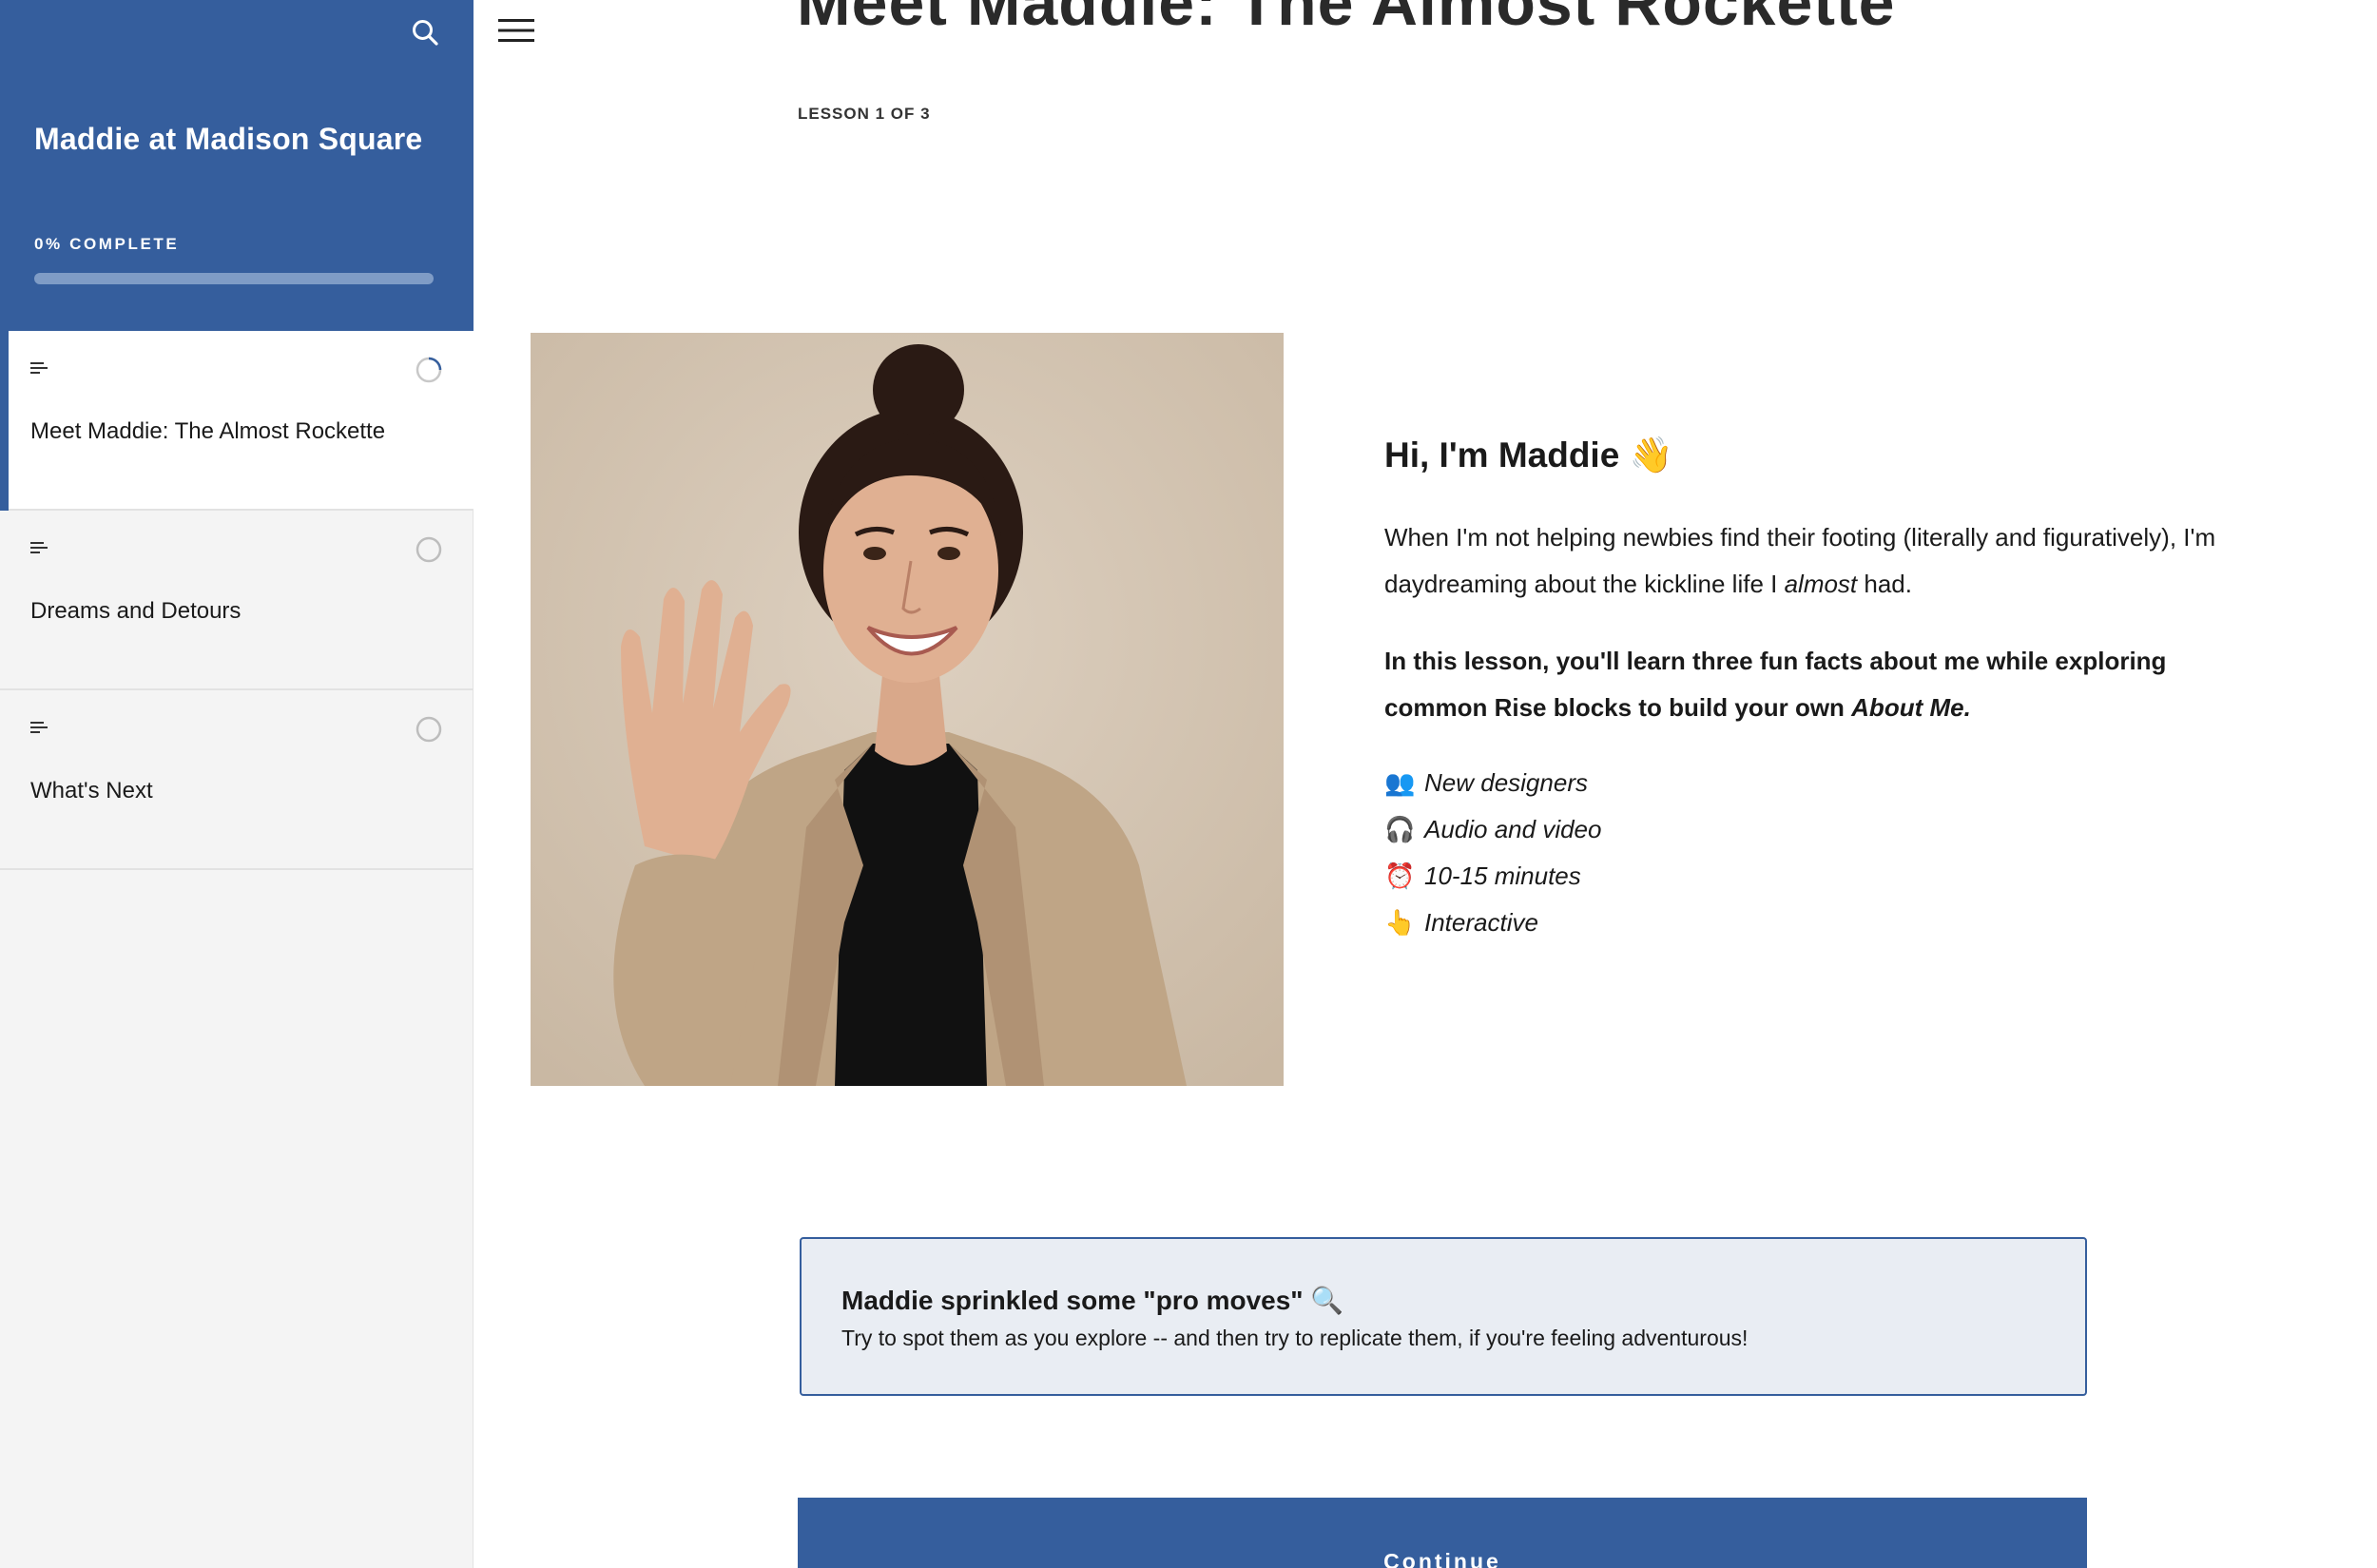 The image size is (2377, 1568). Describe the element at coordinates (236, 165) in the screenshot. I see `sidebar-header: Maddie at Madison Square 0% COMPLETE` at that location.